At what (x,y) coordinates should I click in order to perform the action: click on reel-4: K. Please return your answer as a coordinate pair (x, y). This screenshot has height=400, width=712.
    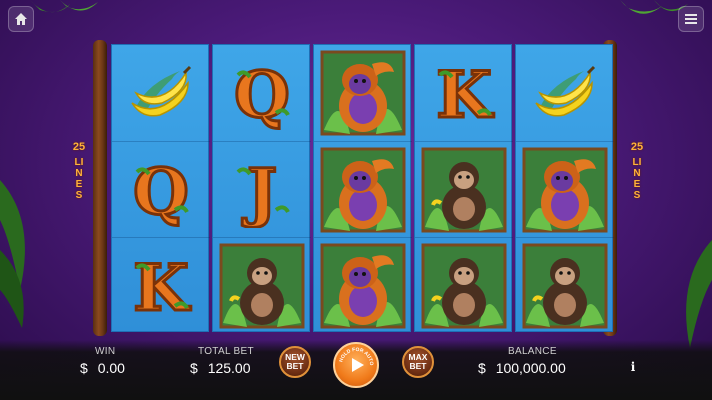
    Looking at the image, I should click on (463, 189).